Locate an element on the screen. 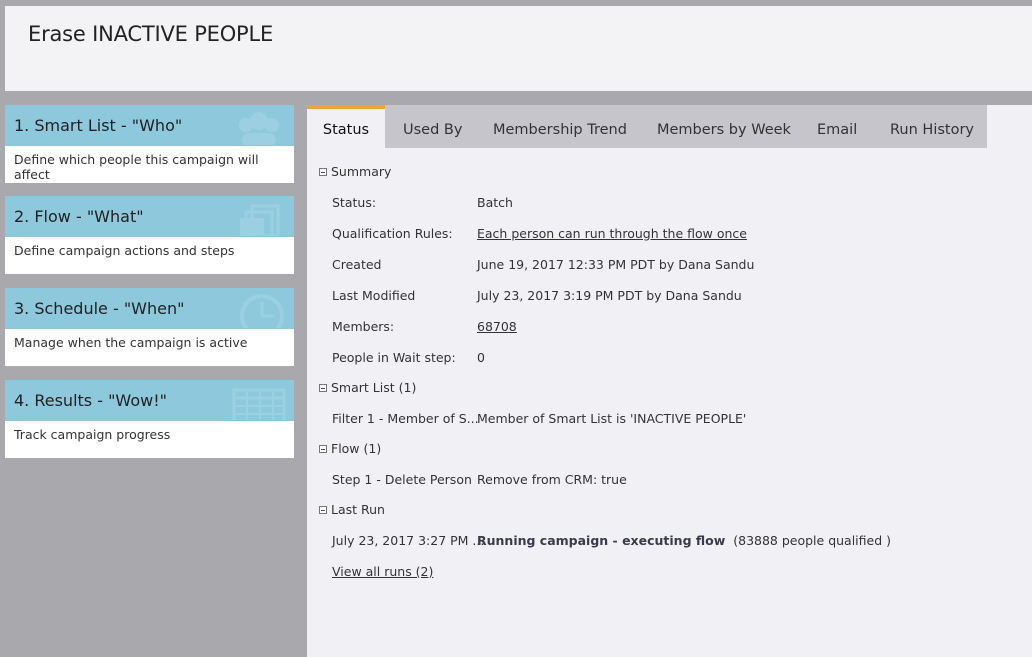 This screenshot has height=657, width=1032. card-title: 1. Smart List - "Who" is located at coordinates (98, 125).